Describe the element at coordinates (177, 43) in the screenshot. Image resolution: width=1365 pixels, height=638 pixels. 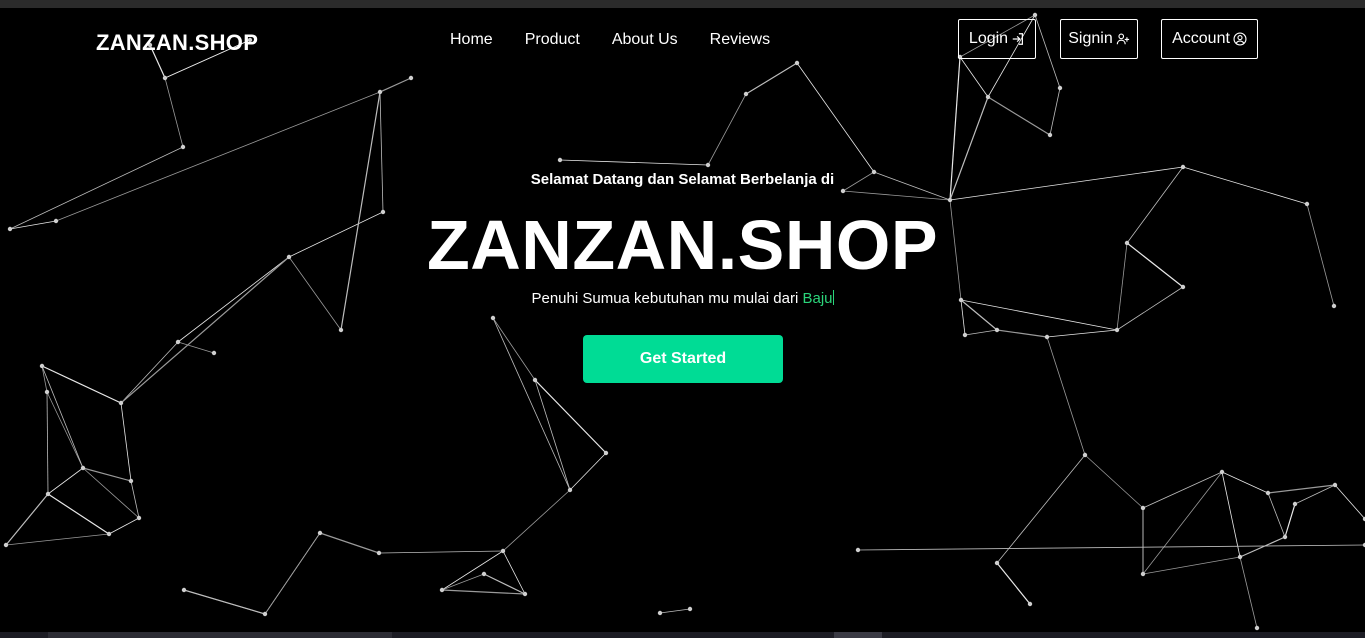
I see `brand-logo: ZANZAN.SHOP` at that location.